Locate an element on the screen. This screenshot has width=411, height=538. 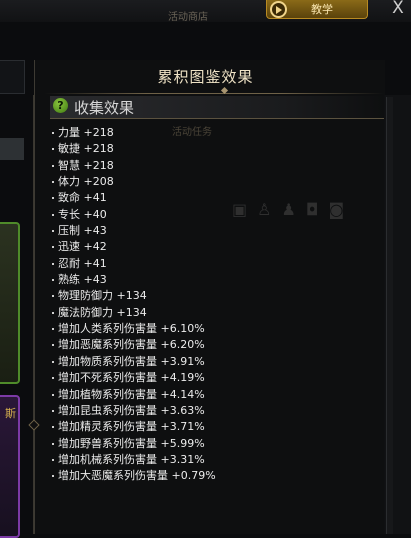
stat-text: 体力 +208 is located at coordinates (86, 182).